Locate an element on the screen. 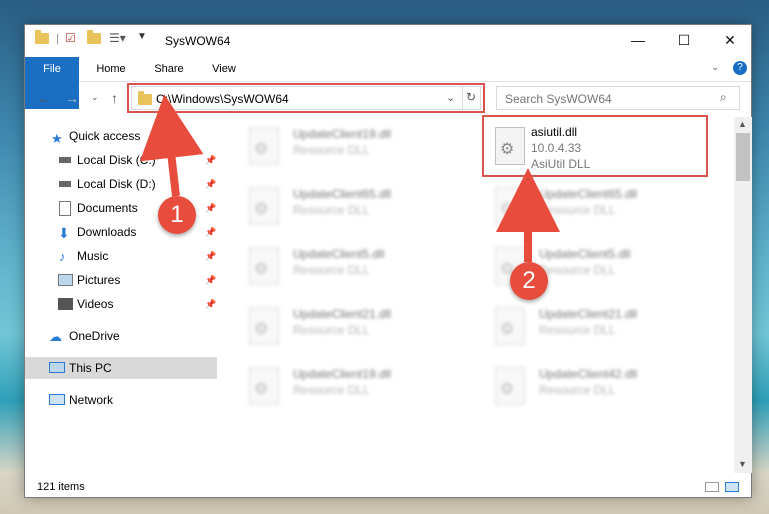  arrow-to-address-bar is located at coordinates (171, 145).